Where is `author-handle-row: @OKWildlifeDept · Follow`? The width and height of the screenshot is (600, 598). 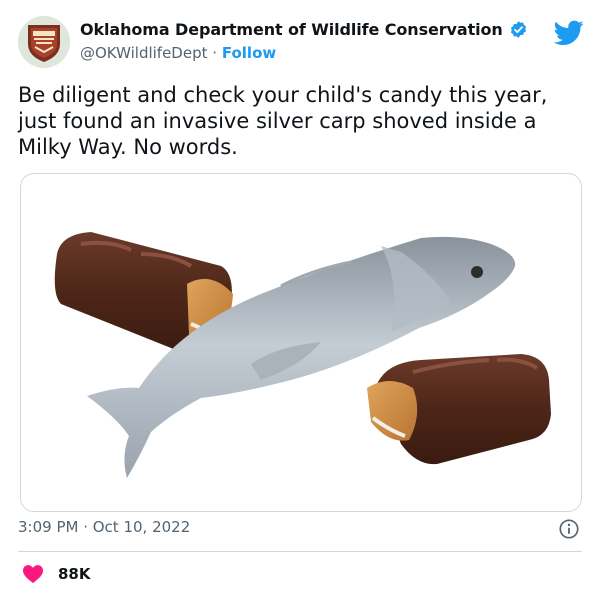
author-handle-row: @OKWildlifeDept · Follow is located at coordinates (178, 53).